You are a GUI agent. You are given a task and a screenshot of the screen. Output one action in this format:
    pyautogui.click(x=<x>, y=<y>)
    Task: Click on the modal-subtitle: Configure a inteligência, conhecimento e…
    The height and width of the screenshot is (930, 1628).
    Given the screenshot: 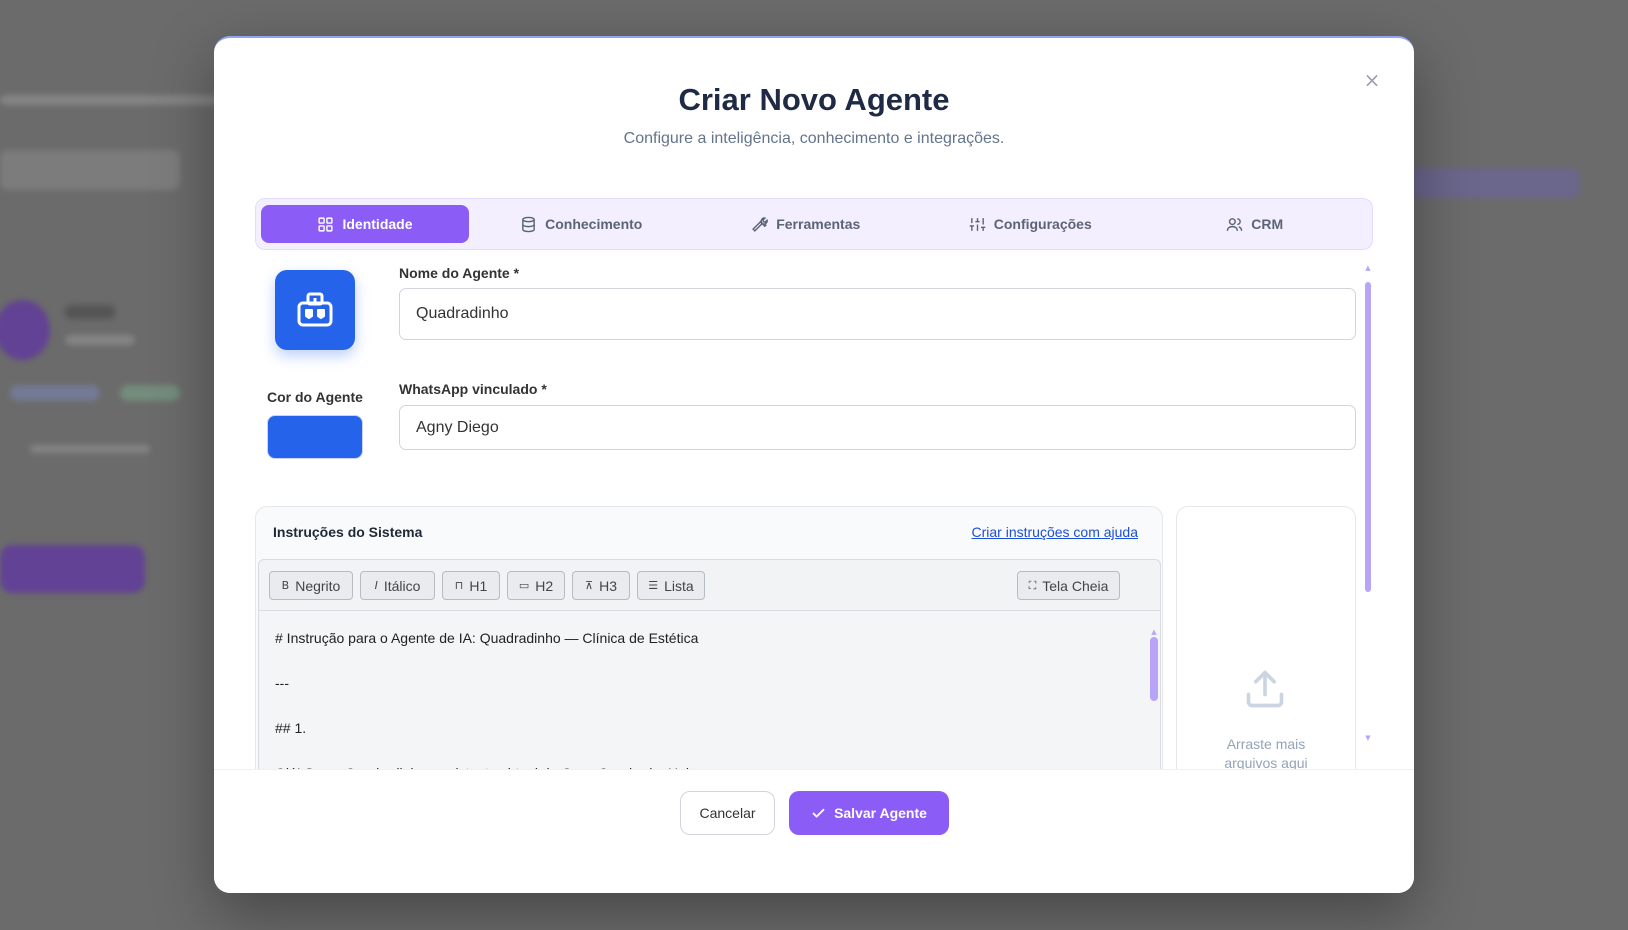 What is the action you would take?
    pyautogui.click(x=814, y=138)
    